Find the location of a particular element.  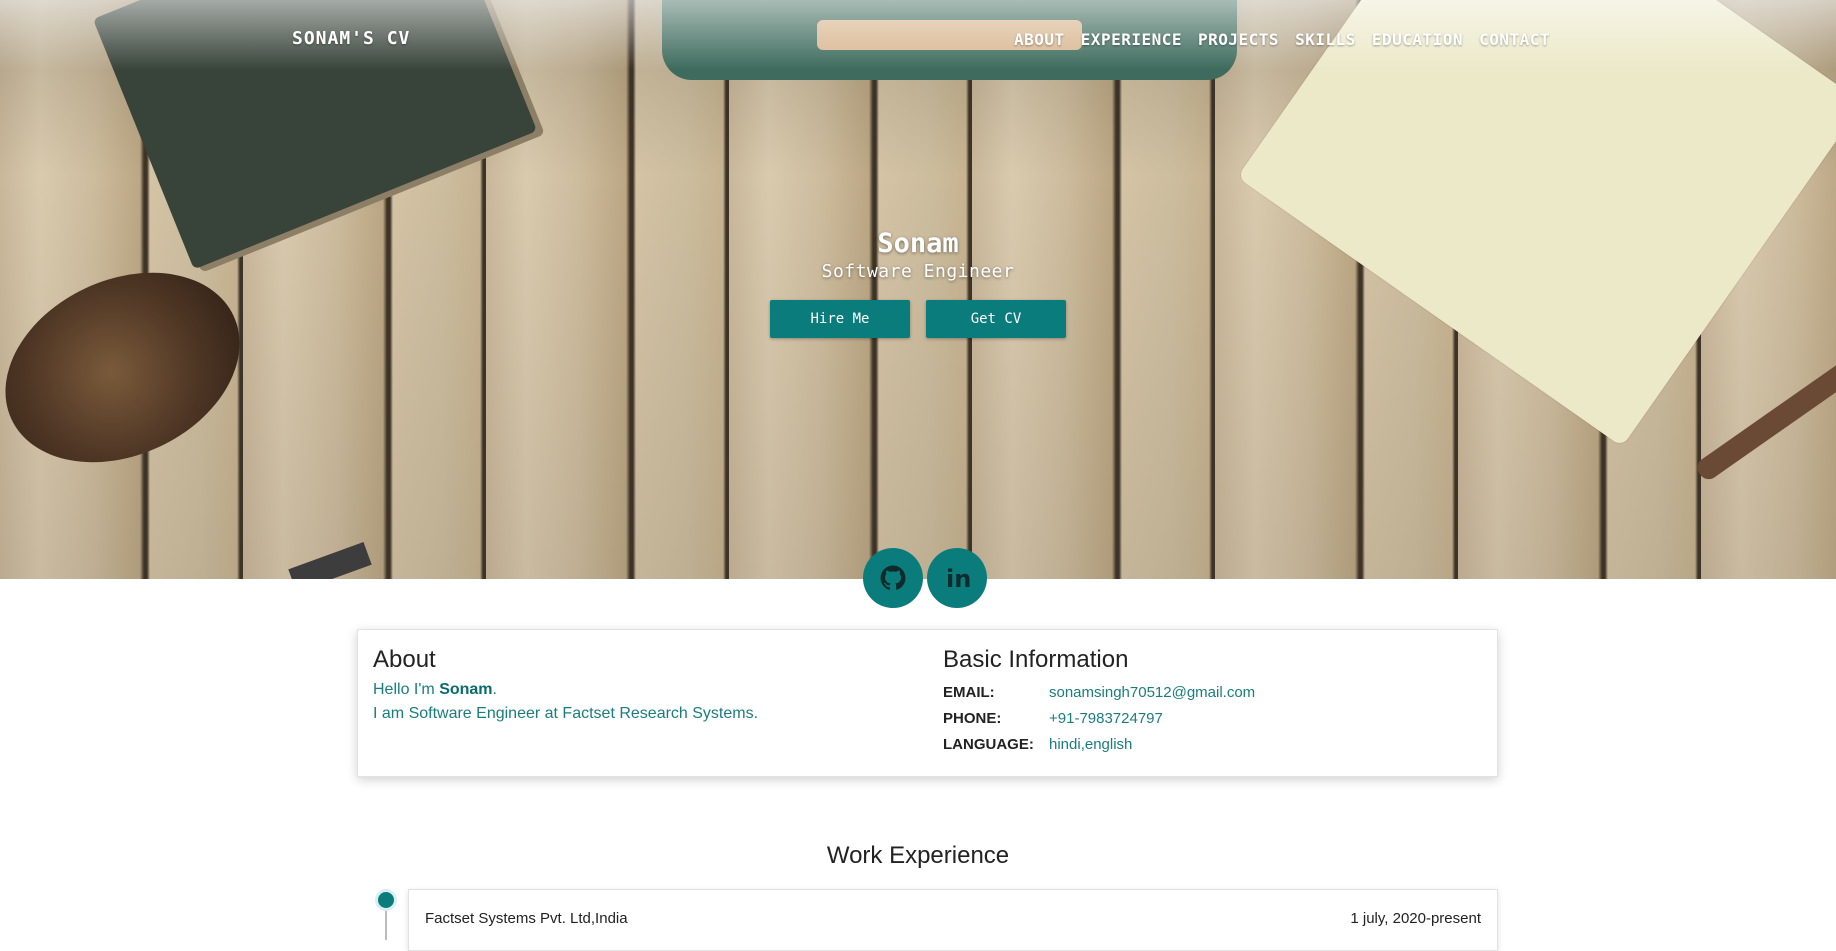

linkedin-icon: in is located at coordinates (958, 578).